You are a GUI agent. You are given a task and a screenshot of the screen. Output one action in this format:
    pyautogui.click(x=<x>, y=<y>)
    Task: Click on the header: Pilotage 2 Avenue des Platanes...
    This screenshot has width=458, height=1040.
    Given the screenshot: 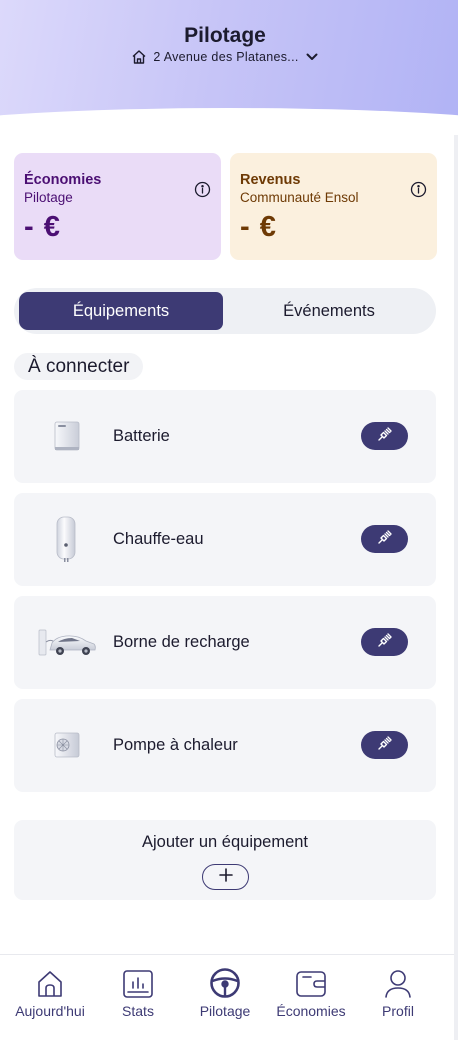 What is the action you would take?
    pyautogui.click(x=229, y=67)
    